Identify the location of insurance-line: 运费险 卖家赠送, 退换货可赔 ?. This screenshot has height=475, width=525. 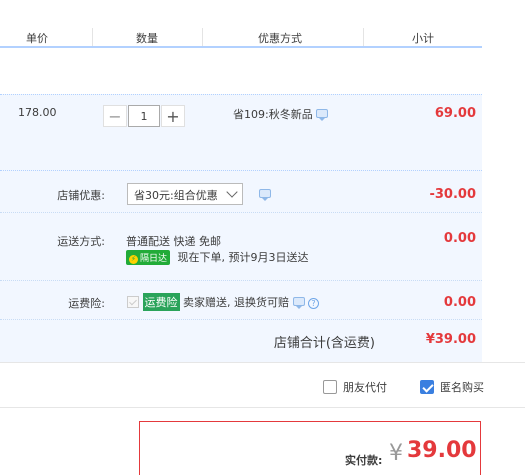
(223, 302).